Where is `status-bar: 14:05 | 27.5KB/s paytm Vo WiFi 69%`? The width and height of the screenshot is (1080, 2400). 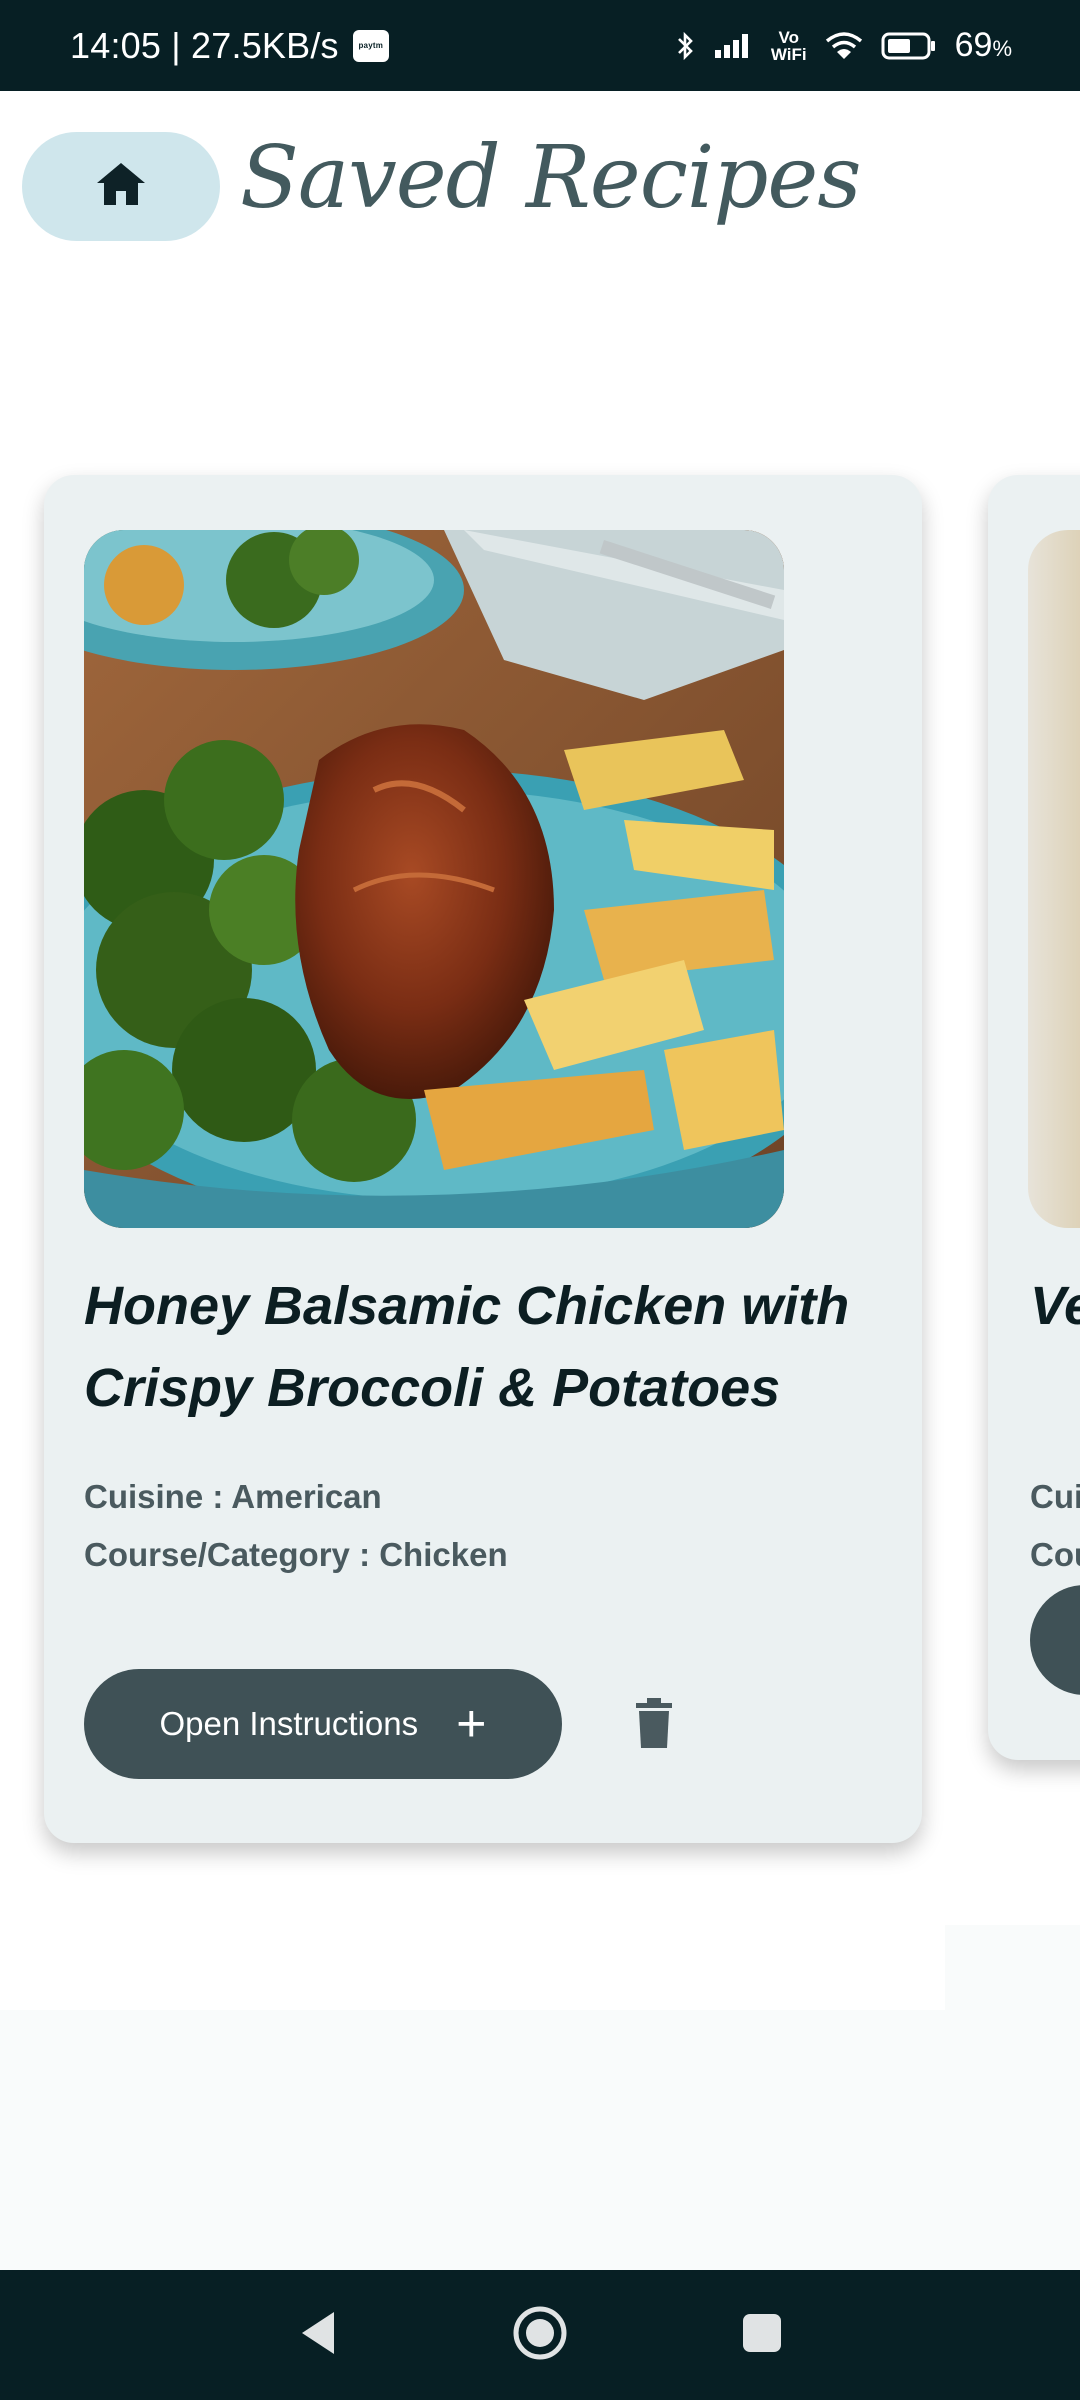
status-bar: 14:05 | 27.5KB/s paytm Vo WiFi 69% is located at coordinates (540, 45).